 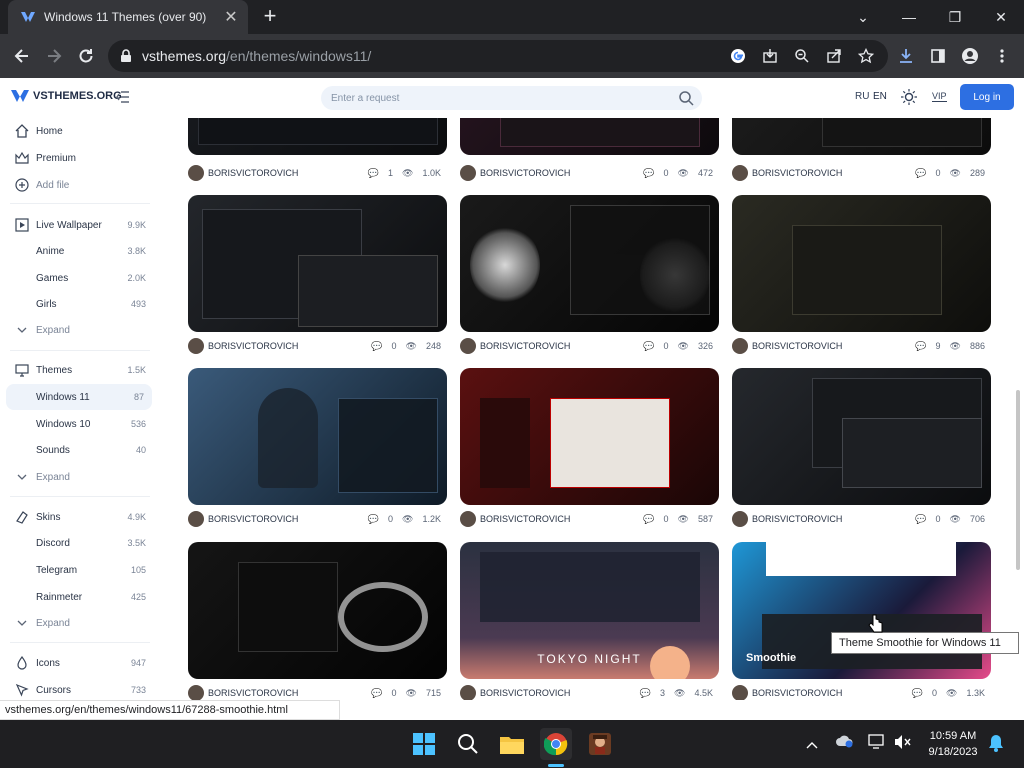 I want to click on network-icon, so click(x=877, y=744).